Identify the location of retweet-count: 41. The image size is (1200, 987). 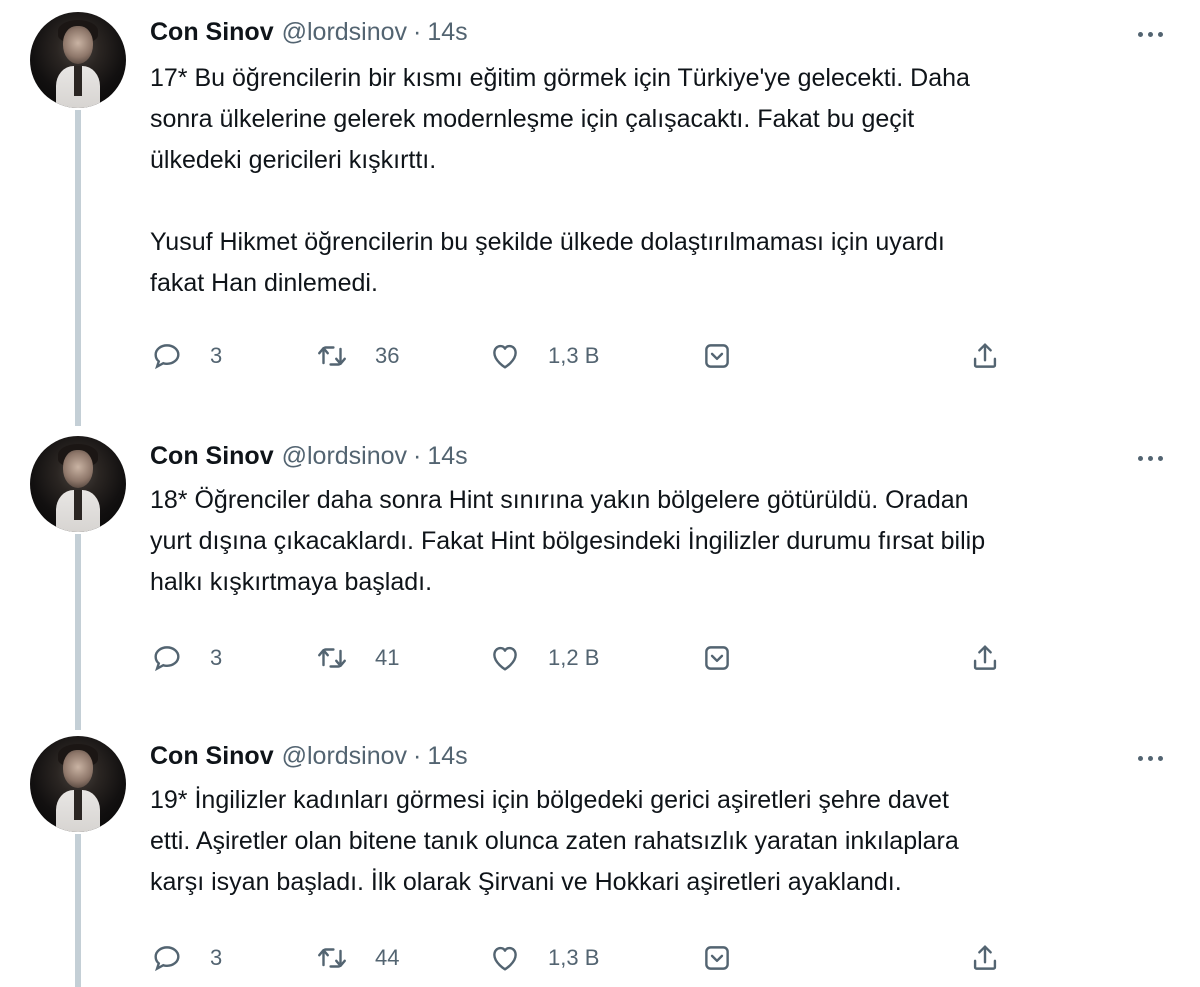
(387, 657).